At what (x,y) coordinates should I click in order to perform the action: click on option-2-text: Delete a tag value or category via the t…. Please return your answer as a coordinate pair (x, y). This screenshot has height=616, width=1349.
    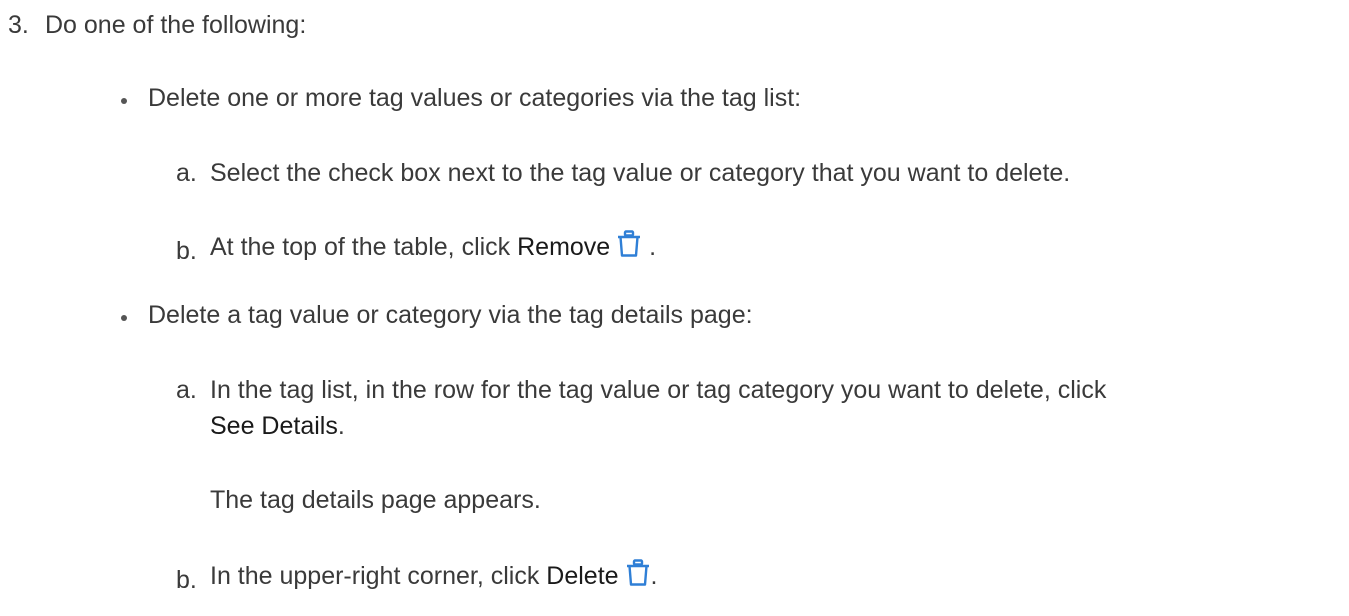
    Looking at the image, I should click on (450, 315).